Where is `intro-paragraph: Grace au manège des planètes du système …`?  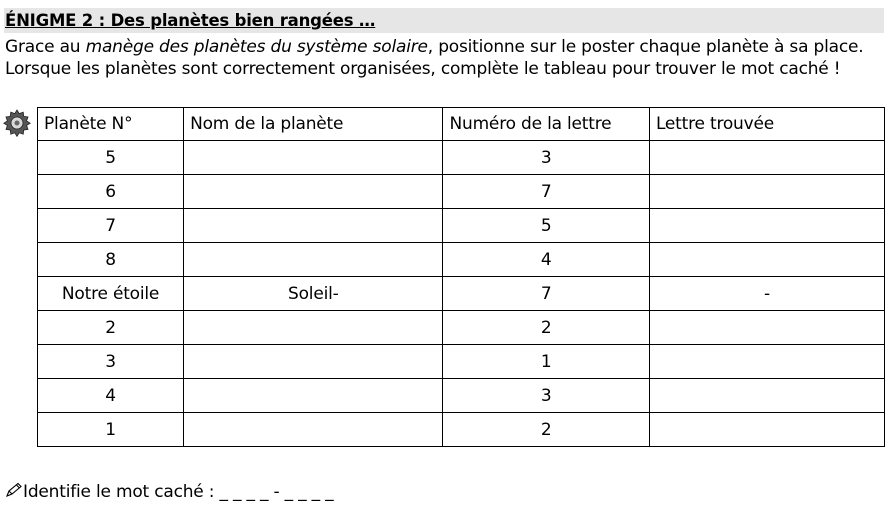
intro-paragraph: Grace au manège des planètes du système … is located at coordinates (445, 58).